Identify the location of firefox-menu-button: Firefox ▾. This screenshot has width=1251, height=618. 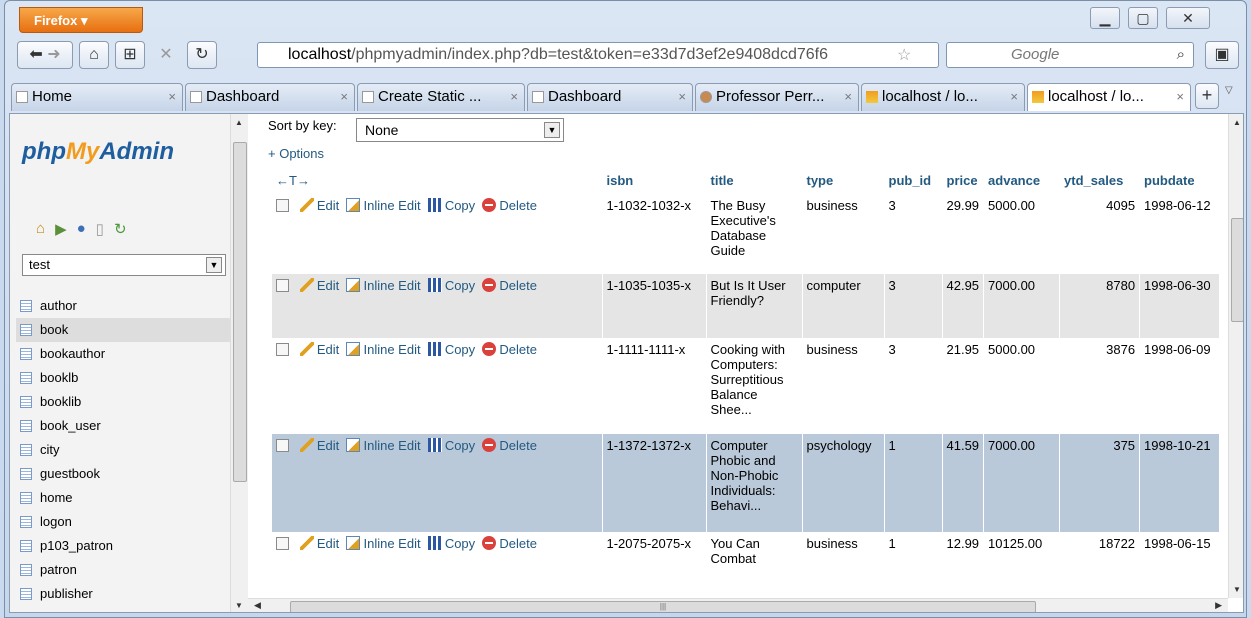
(81, 20).